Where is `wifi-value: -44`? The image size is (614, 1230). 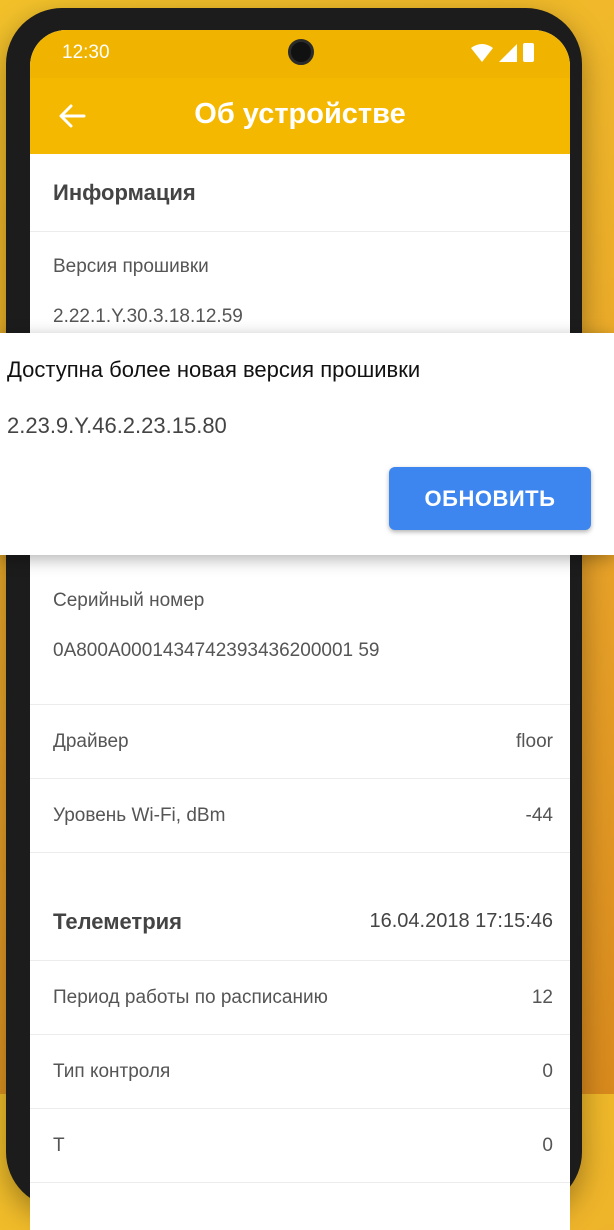
wifi-value: -44 is located at coordinates (539, 815).